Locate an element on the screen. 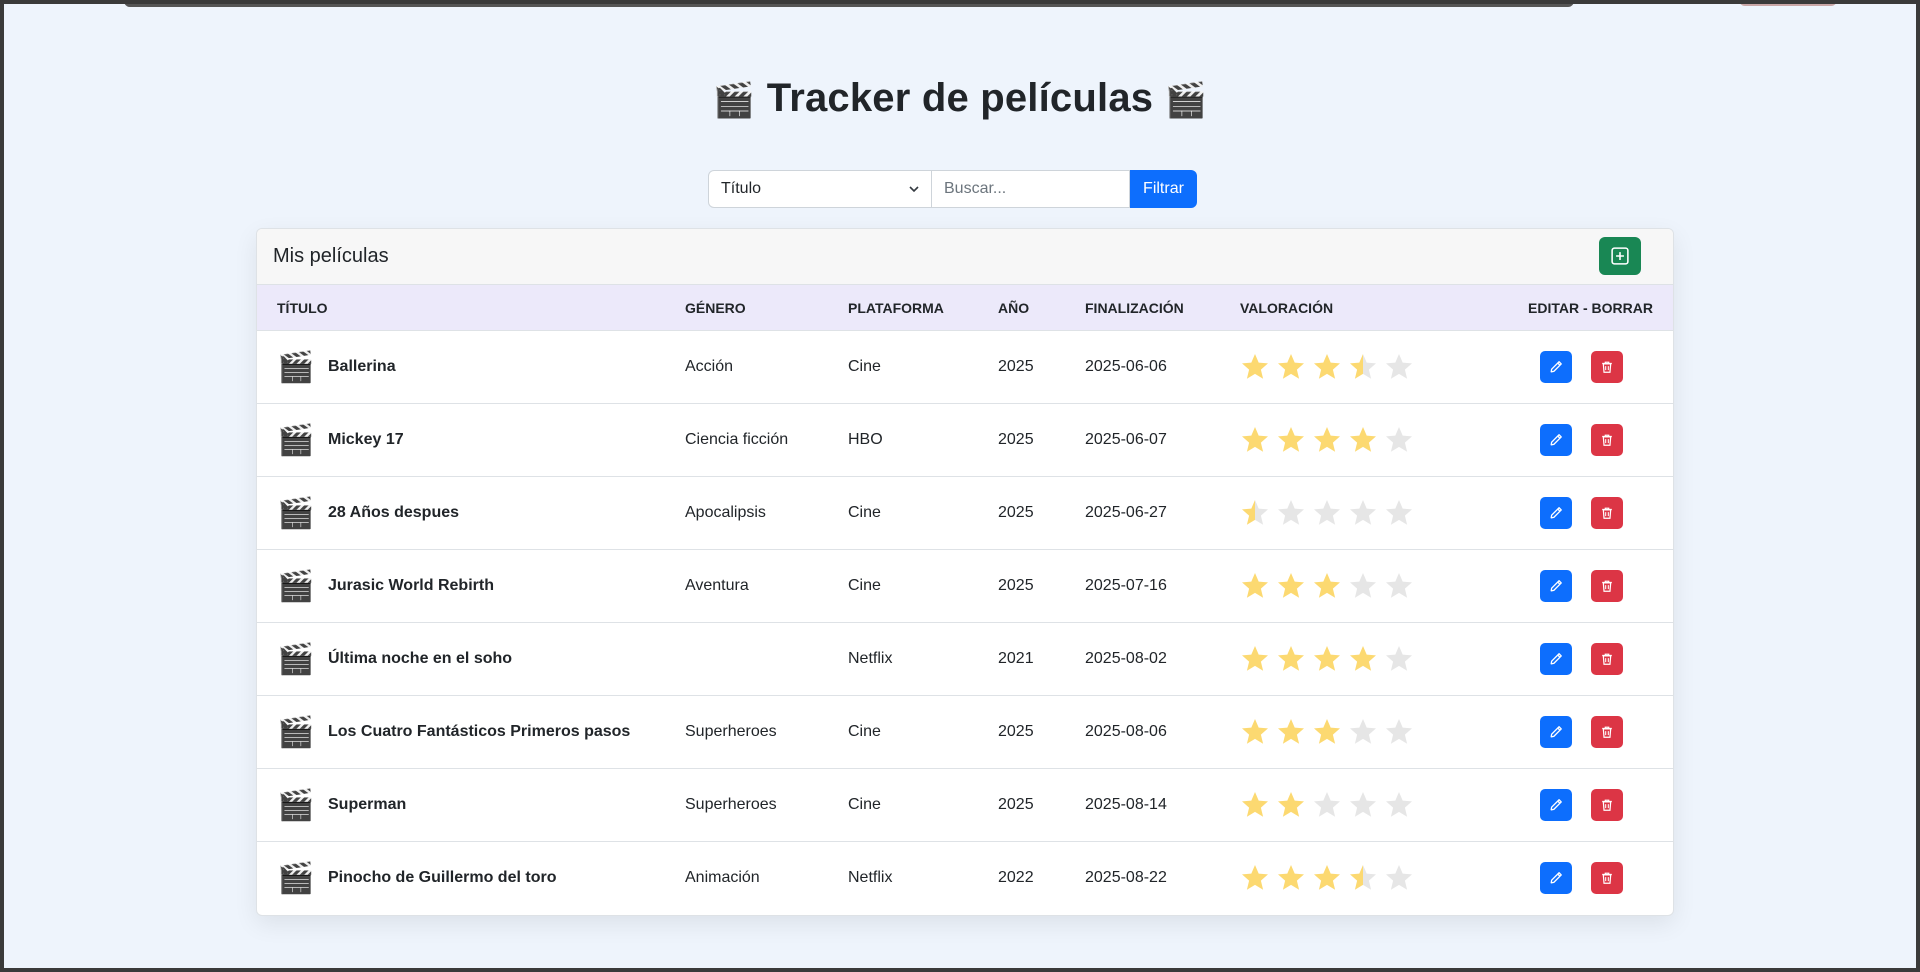 The width and height of the screenshot is (1920, 972). cell-title: 🎬 28 Años despues is located at coordinates (471, 513).